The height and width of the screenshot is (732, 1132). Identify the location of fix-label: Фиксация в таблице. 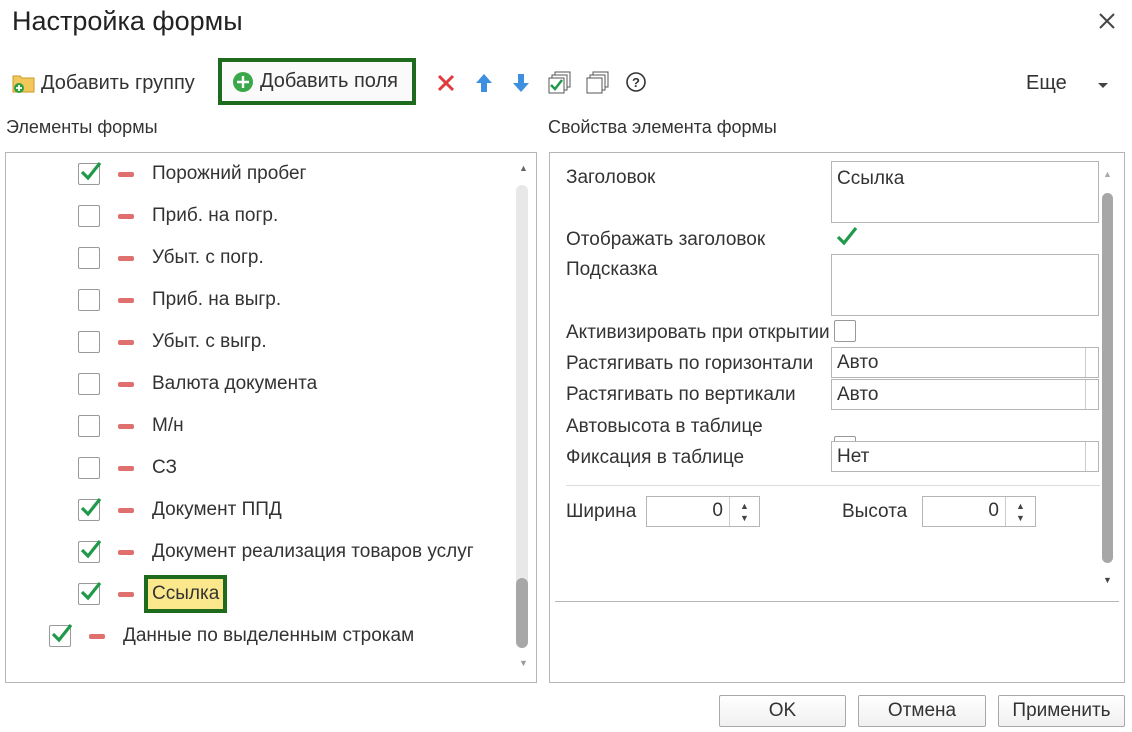
(655, 457).